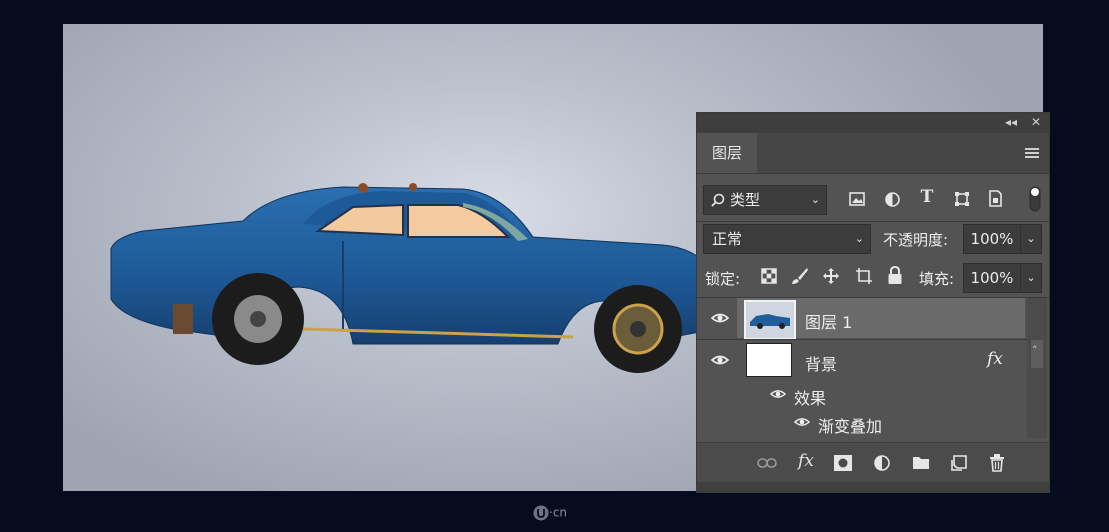 Image resolution: width=1109 pixels, height=532 pixels. What do you see at coordinates (787, 239) in the screenshot?
I see `blend-mode-select: 正常 ⌄` at bounding box center [787, 239].